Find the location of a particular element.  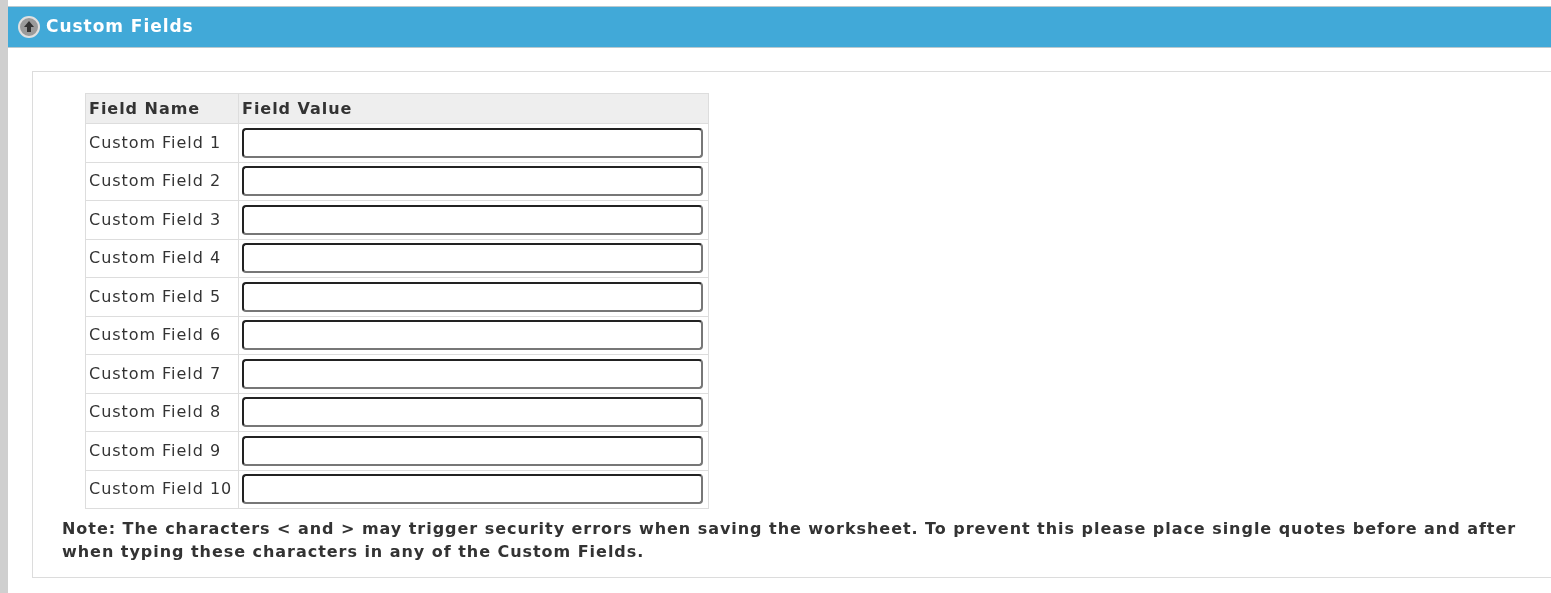

field-name: Custom Field 3 is located at coordinates (162, 219).